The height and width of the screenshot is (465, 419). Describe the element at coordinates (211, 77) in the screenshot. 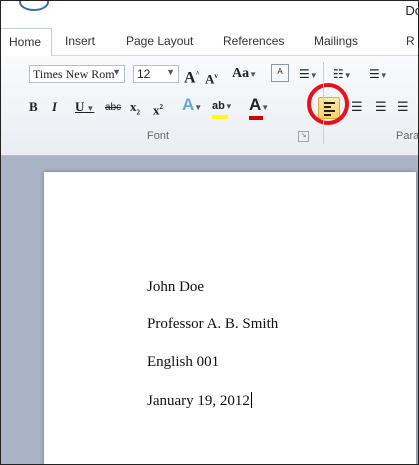

I see `shrink-font-button: Av` at that location.